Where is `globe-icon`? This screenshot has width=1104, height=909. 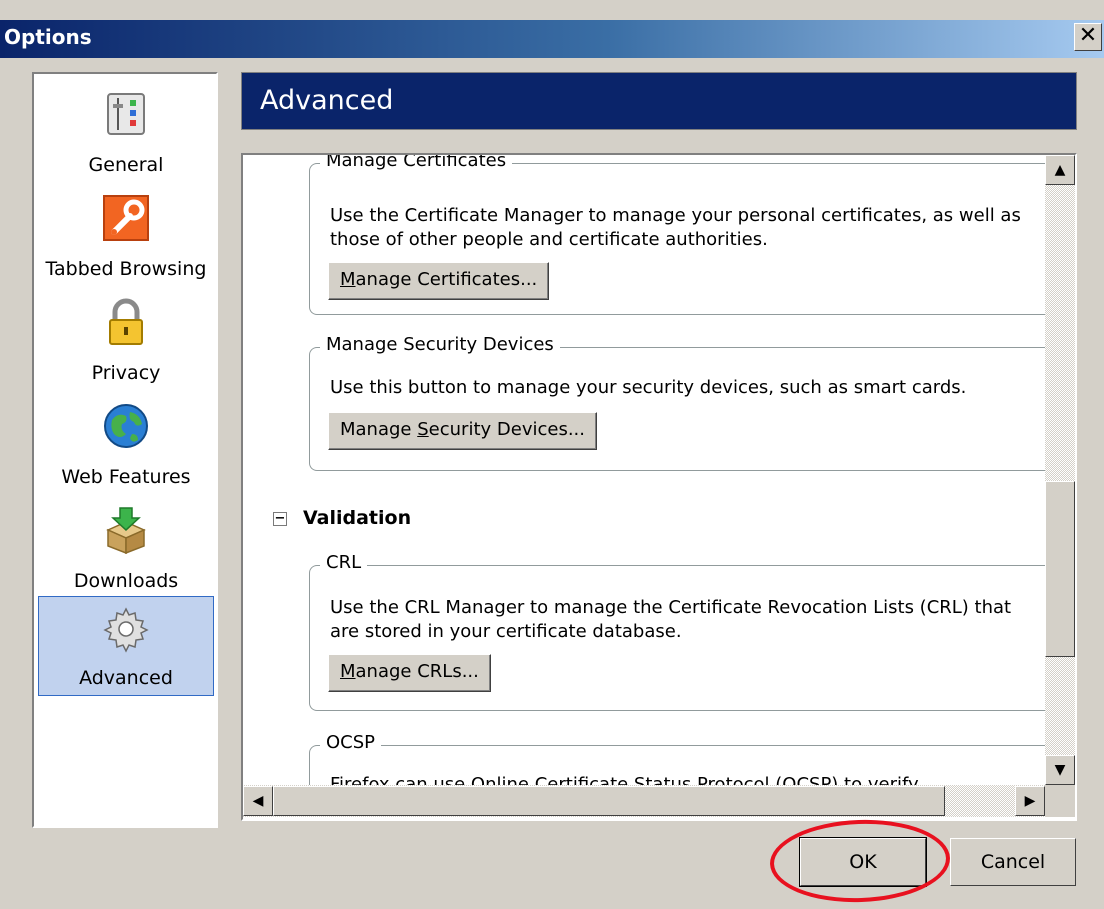 globe-icon is located at coordinates (126, 426).